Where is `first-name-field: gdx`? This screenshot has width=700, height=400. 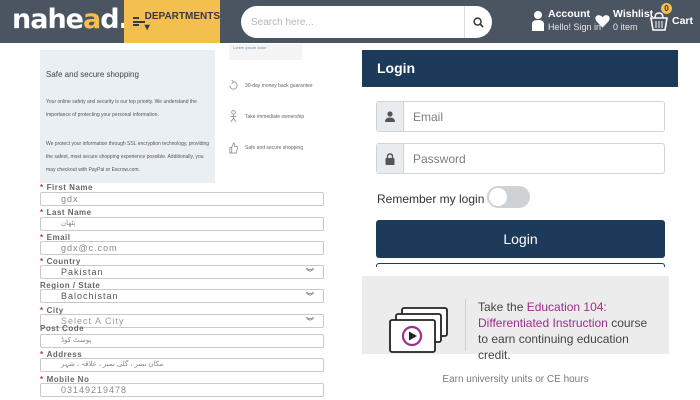 first-name-field: gdx is located at coordinates (182, 199).